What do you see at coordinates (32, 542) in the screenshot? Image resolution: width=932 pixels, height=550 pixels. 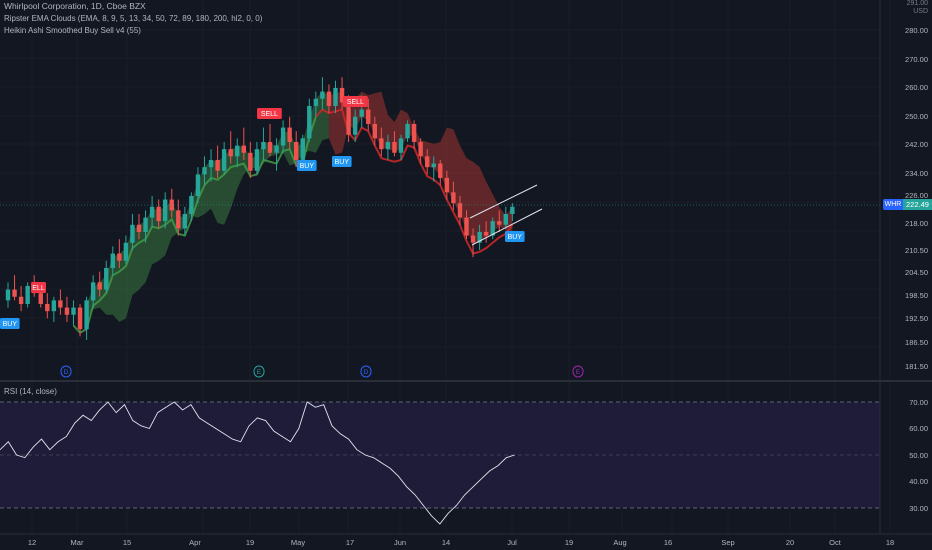 I see `time-tick-label: 12` at bounding box center [32, 542].